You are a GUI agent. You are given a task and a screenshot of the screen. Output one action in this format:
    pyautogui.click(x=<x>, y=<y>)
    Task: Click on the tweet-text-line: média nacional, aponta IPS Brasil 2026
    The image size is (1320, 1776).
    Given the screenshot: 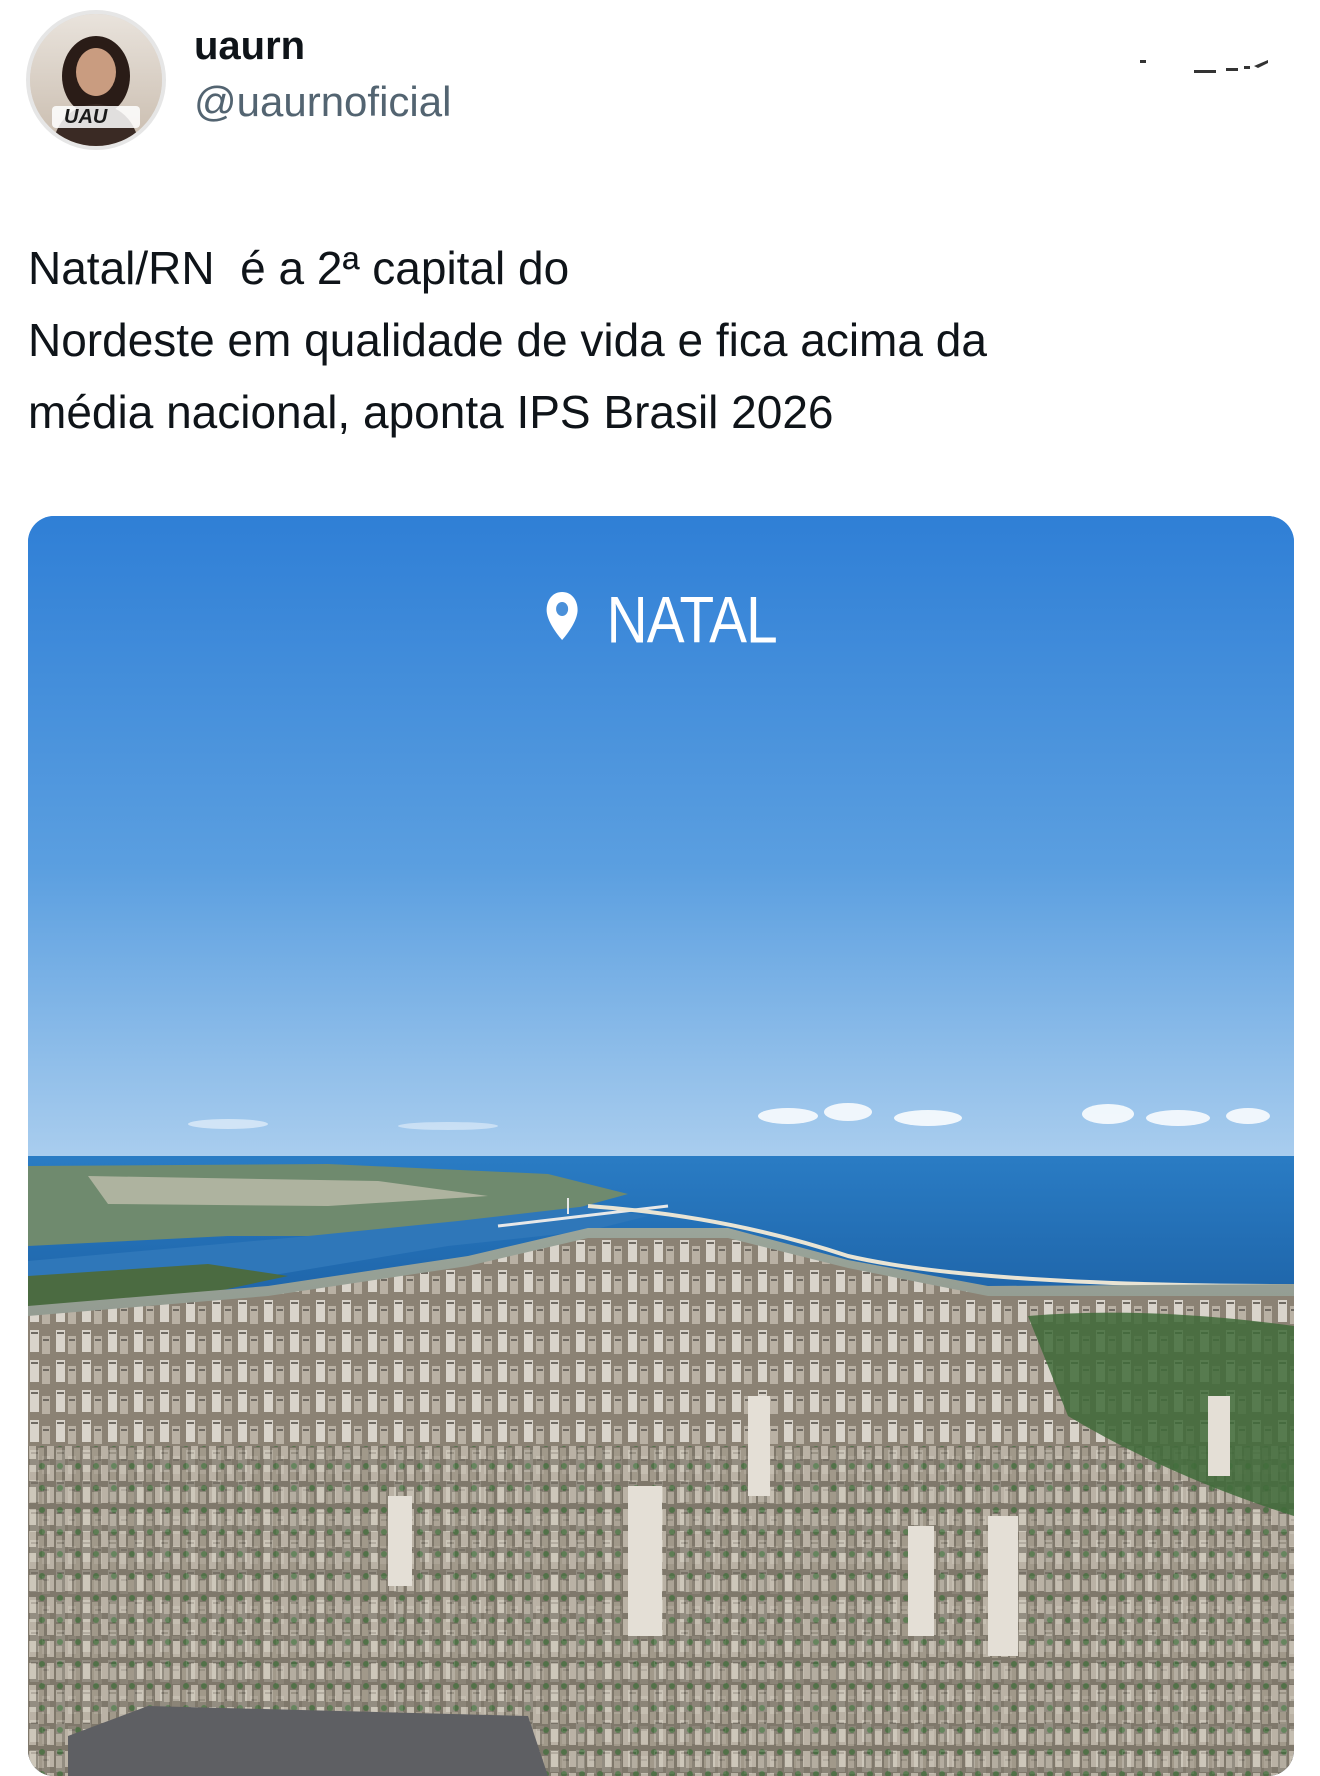 What is the action you would take?
    pyautogui.click(x=431, y=412)
    